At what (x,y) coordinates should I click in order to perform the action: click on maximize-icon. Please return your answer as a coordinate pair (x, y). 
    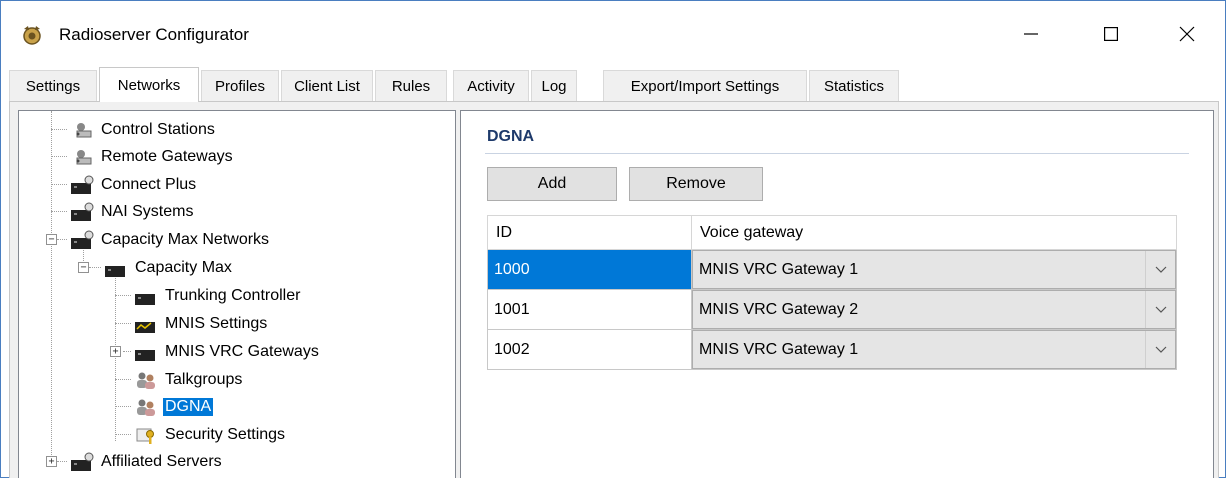
    Looking at the image, I should click on (1111, 34).